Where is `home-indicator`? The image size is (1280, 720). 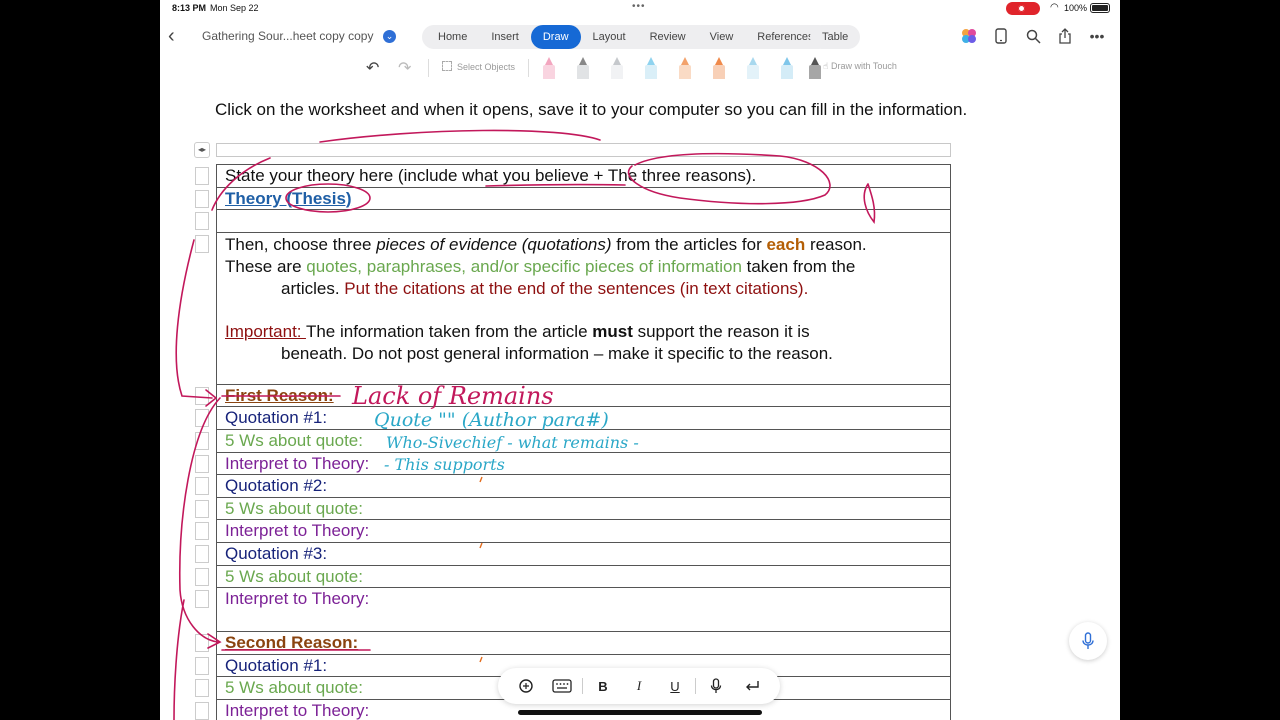 home-indicator is located at coordinates (640, 712).